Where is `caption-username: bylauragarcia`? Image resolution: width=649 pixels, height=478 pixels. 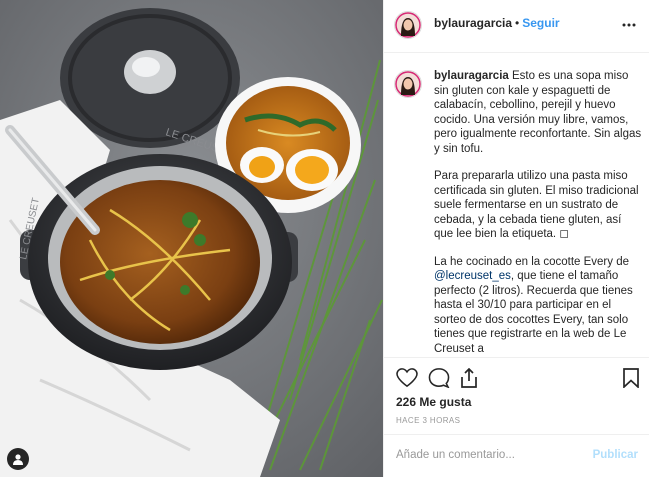
caption-username: bylauragarcia is located at coordinates (471, 76).